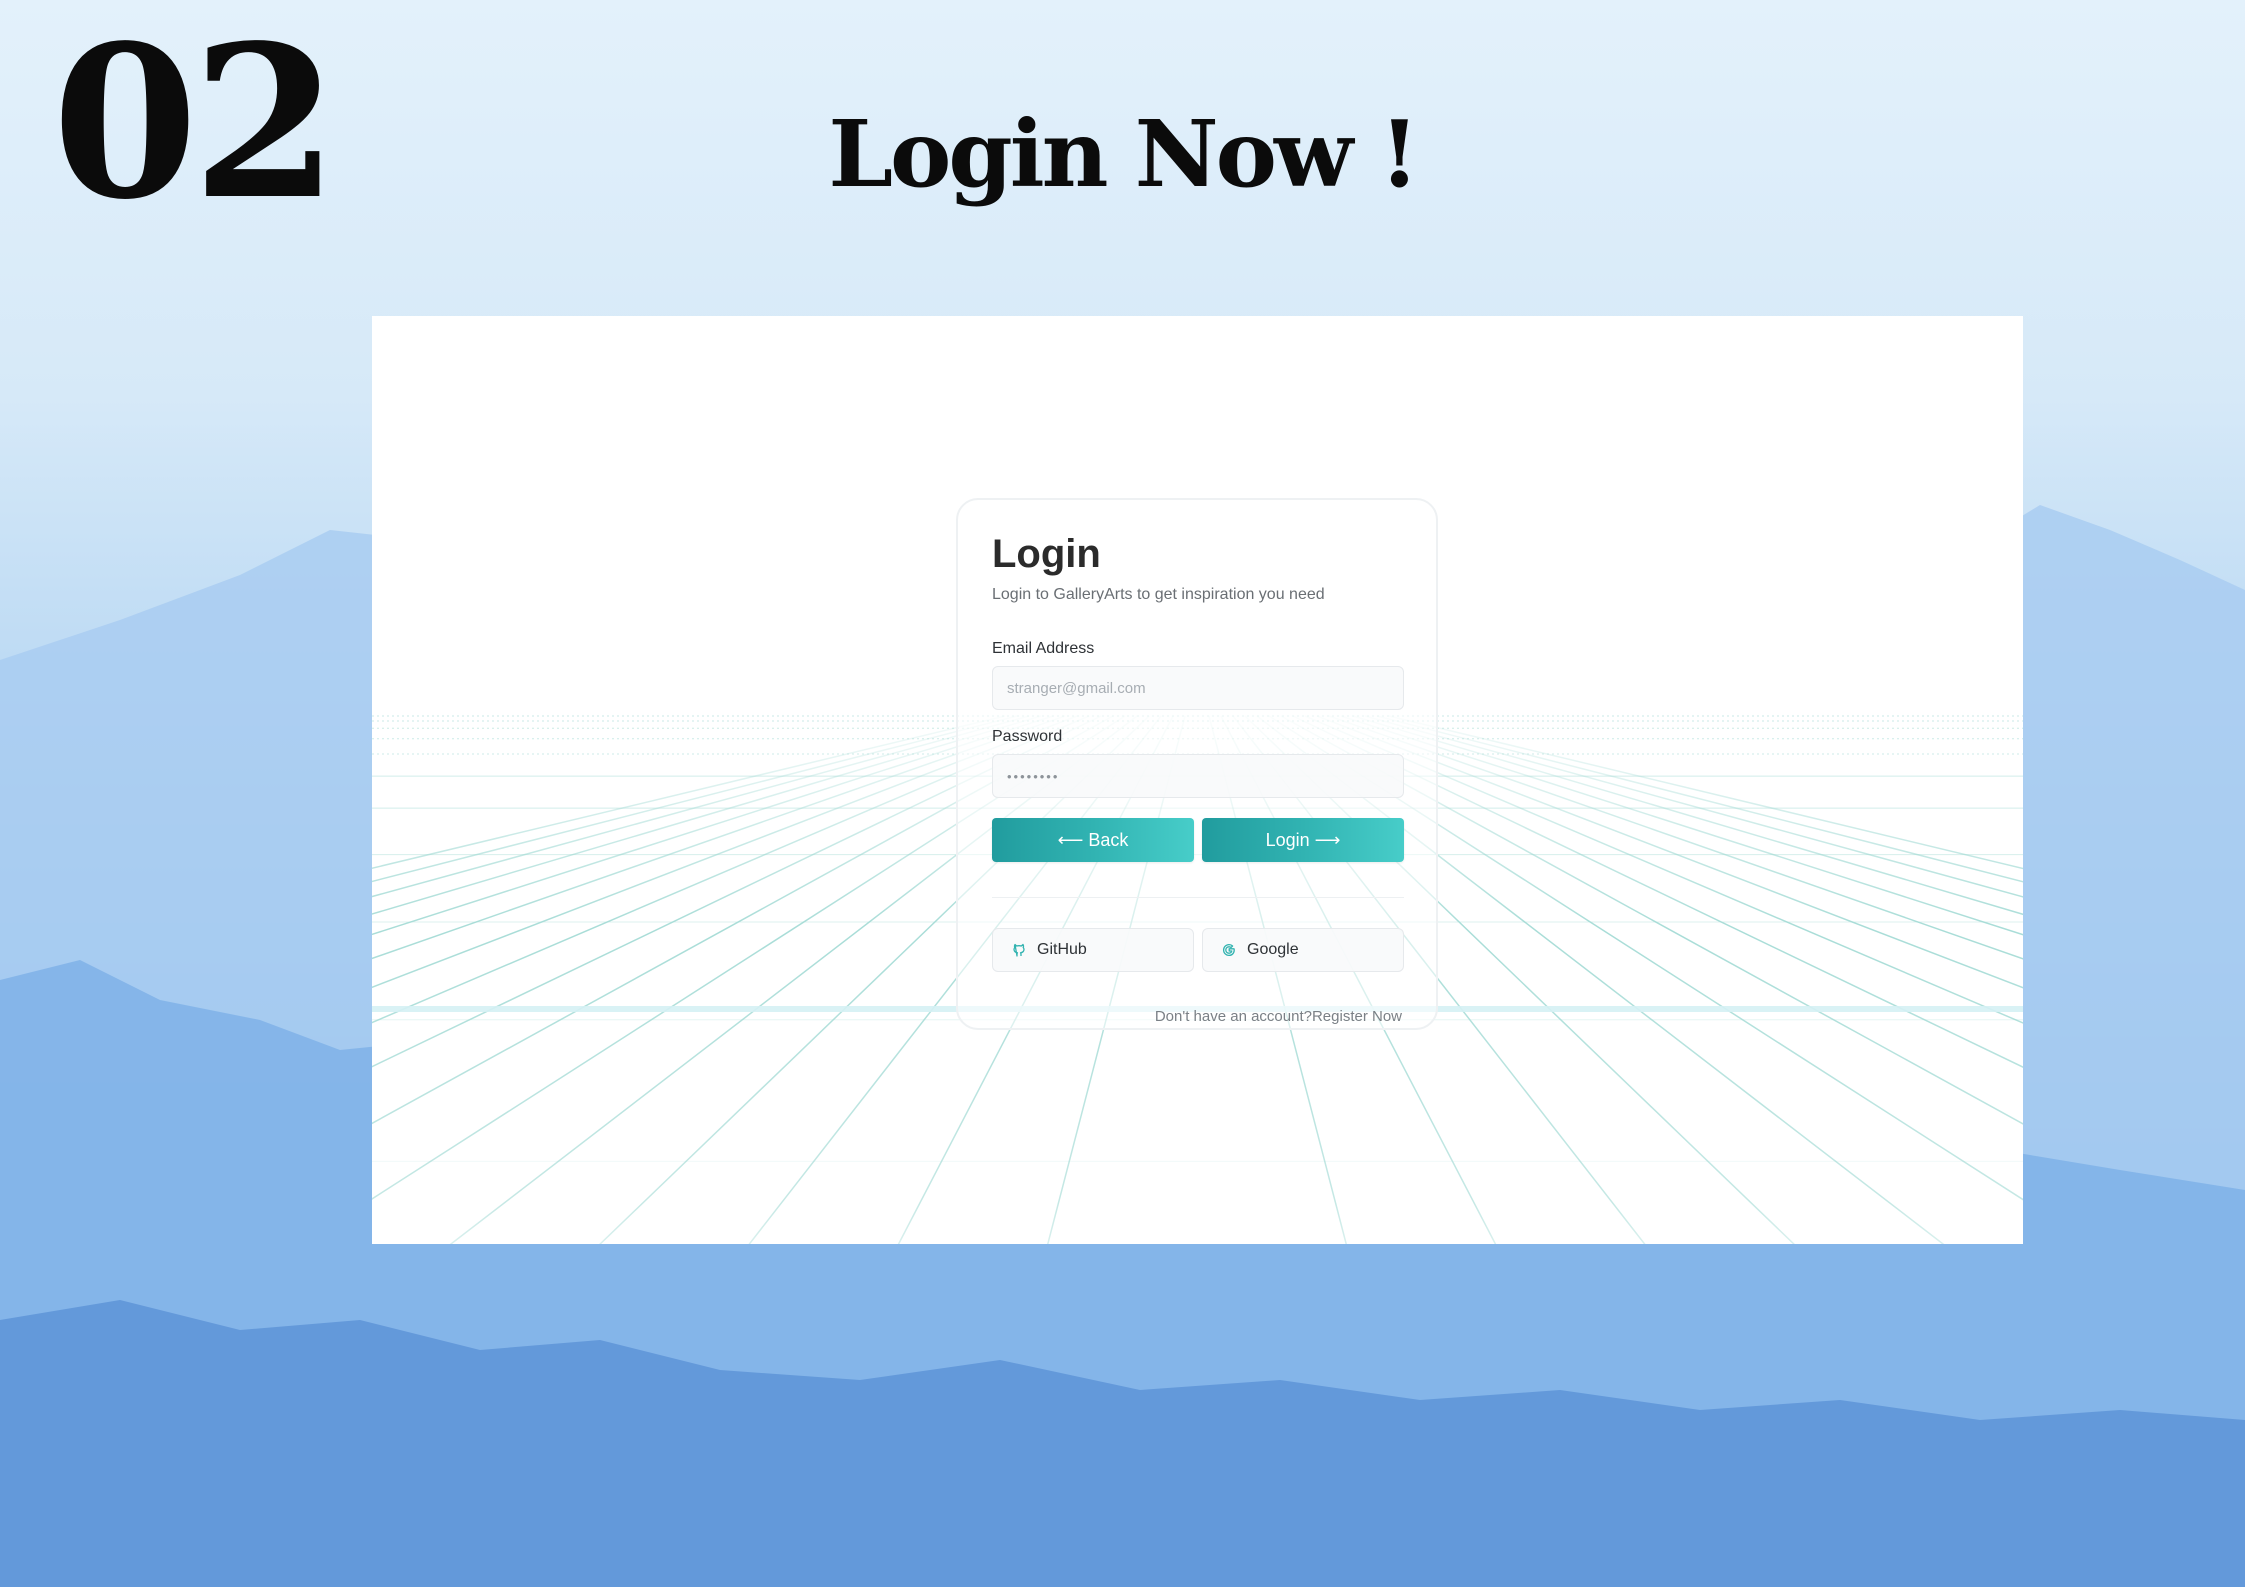 The image size is (2245, 1587). Describe the element at coordinates (1303, 840) in the screenshot. I see `login-button: Login ⟶` at that location.